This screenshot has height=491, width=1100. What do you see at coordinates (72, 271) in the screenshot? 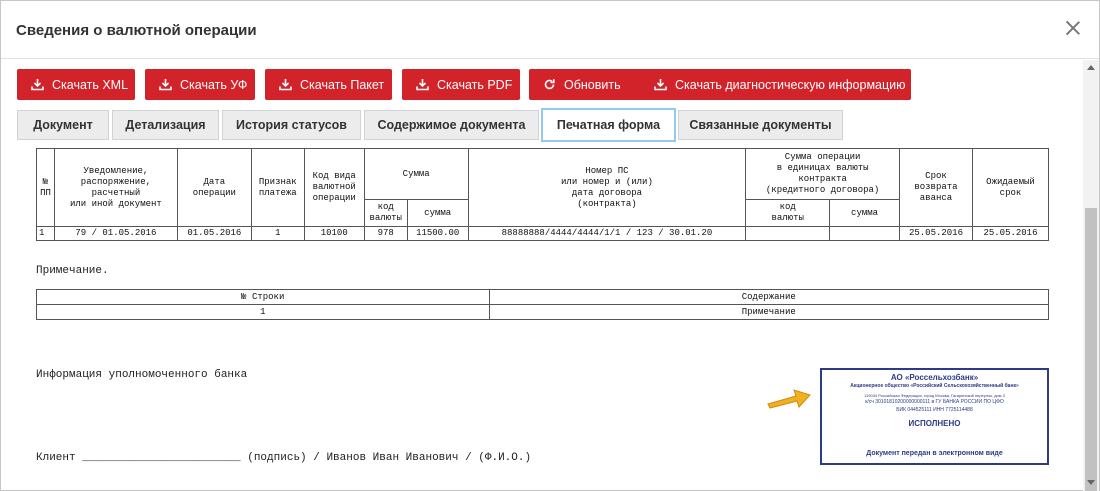
I see `note-label: Примечание.` at bounding box center [72, 271].